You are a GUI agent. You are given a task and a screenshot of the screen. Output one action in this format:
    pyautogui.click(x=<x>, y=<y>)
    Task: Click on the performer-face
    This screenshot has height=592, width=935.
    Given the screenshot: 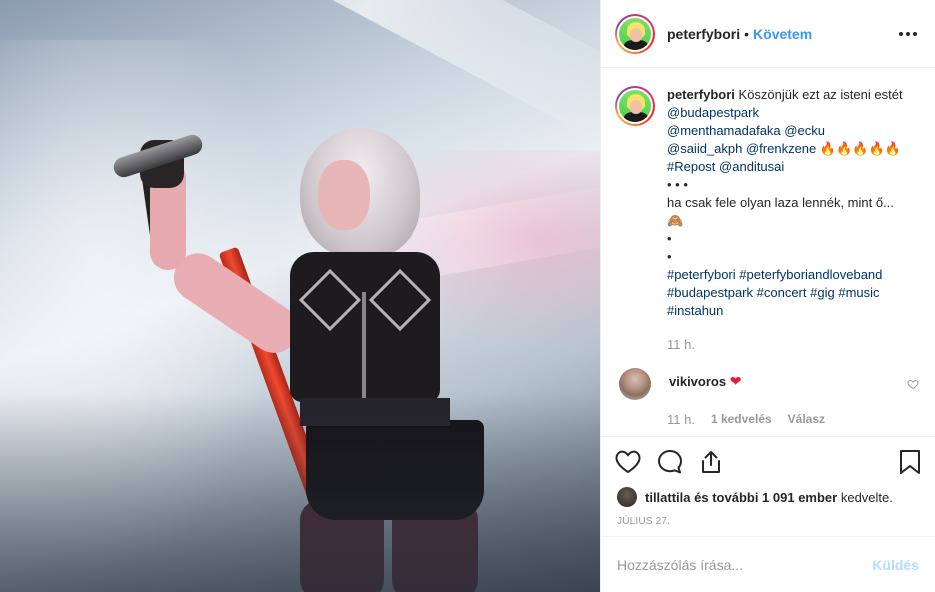 What is the action you would take?
    pyautogui.click(x=344, y=195)
    